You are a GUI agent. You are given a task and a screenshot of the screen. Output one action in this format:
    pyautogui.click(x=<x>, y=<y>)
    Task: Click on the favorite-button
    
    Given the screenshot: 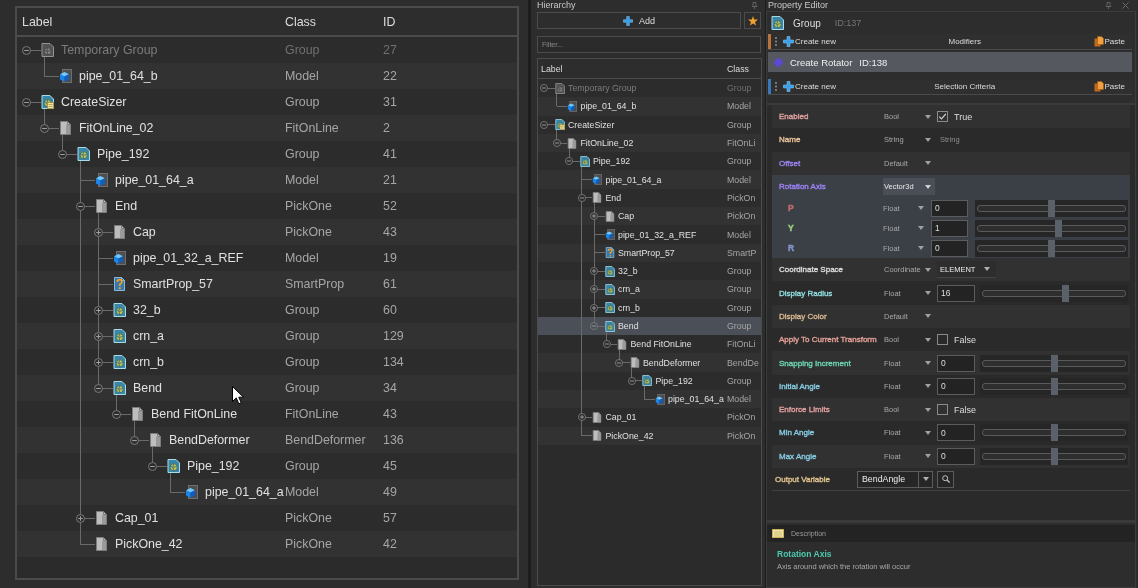 What is the action you would take?
    pyautogui.click(x=752, y=20)
    